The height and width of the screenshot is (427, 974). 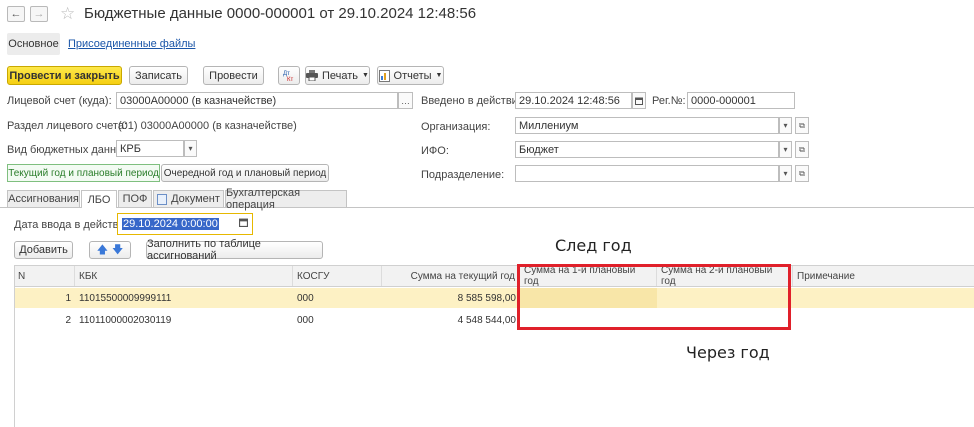 What do you see at coordinates (188, 198) in the screenshot?
I see `tab-document: Документ` at bounding box center [188, 198].